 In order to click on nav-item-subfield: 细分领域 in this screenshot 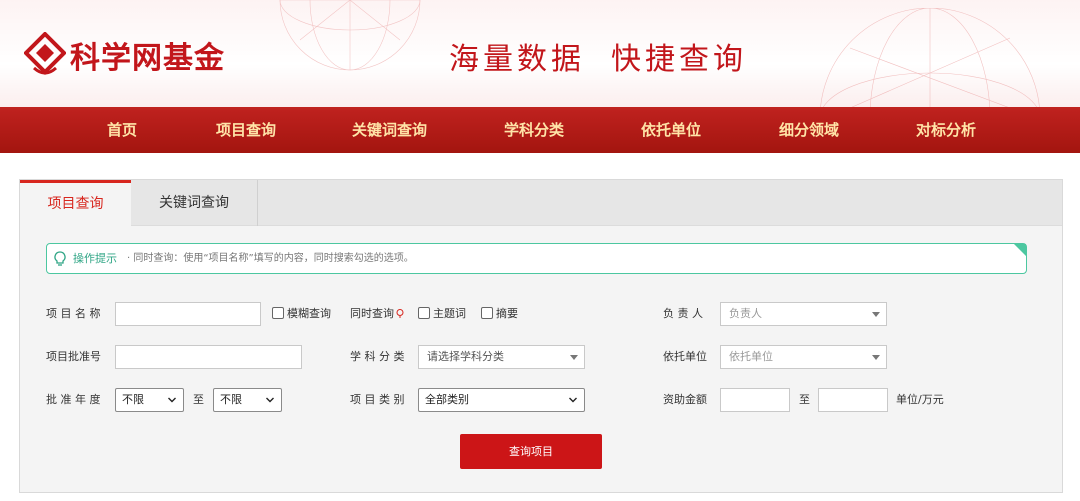, I will do `click(809, 130)`.